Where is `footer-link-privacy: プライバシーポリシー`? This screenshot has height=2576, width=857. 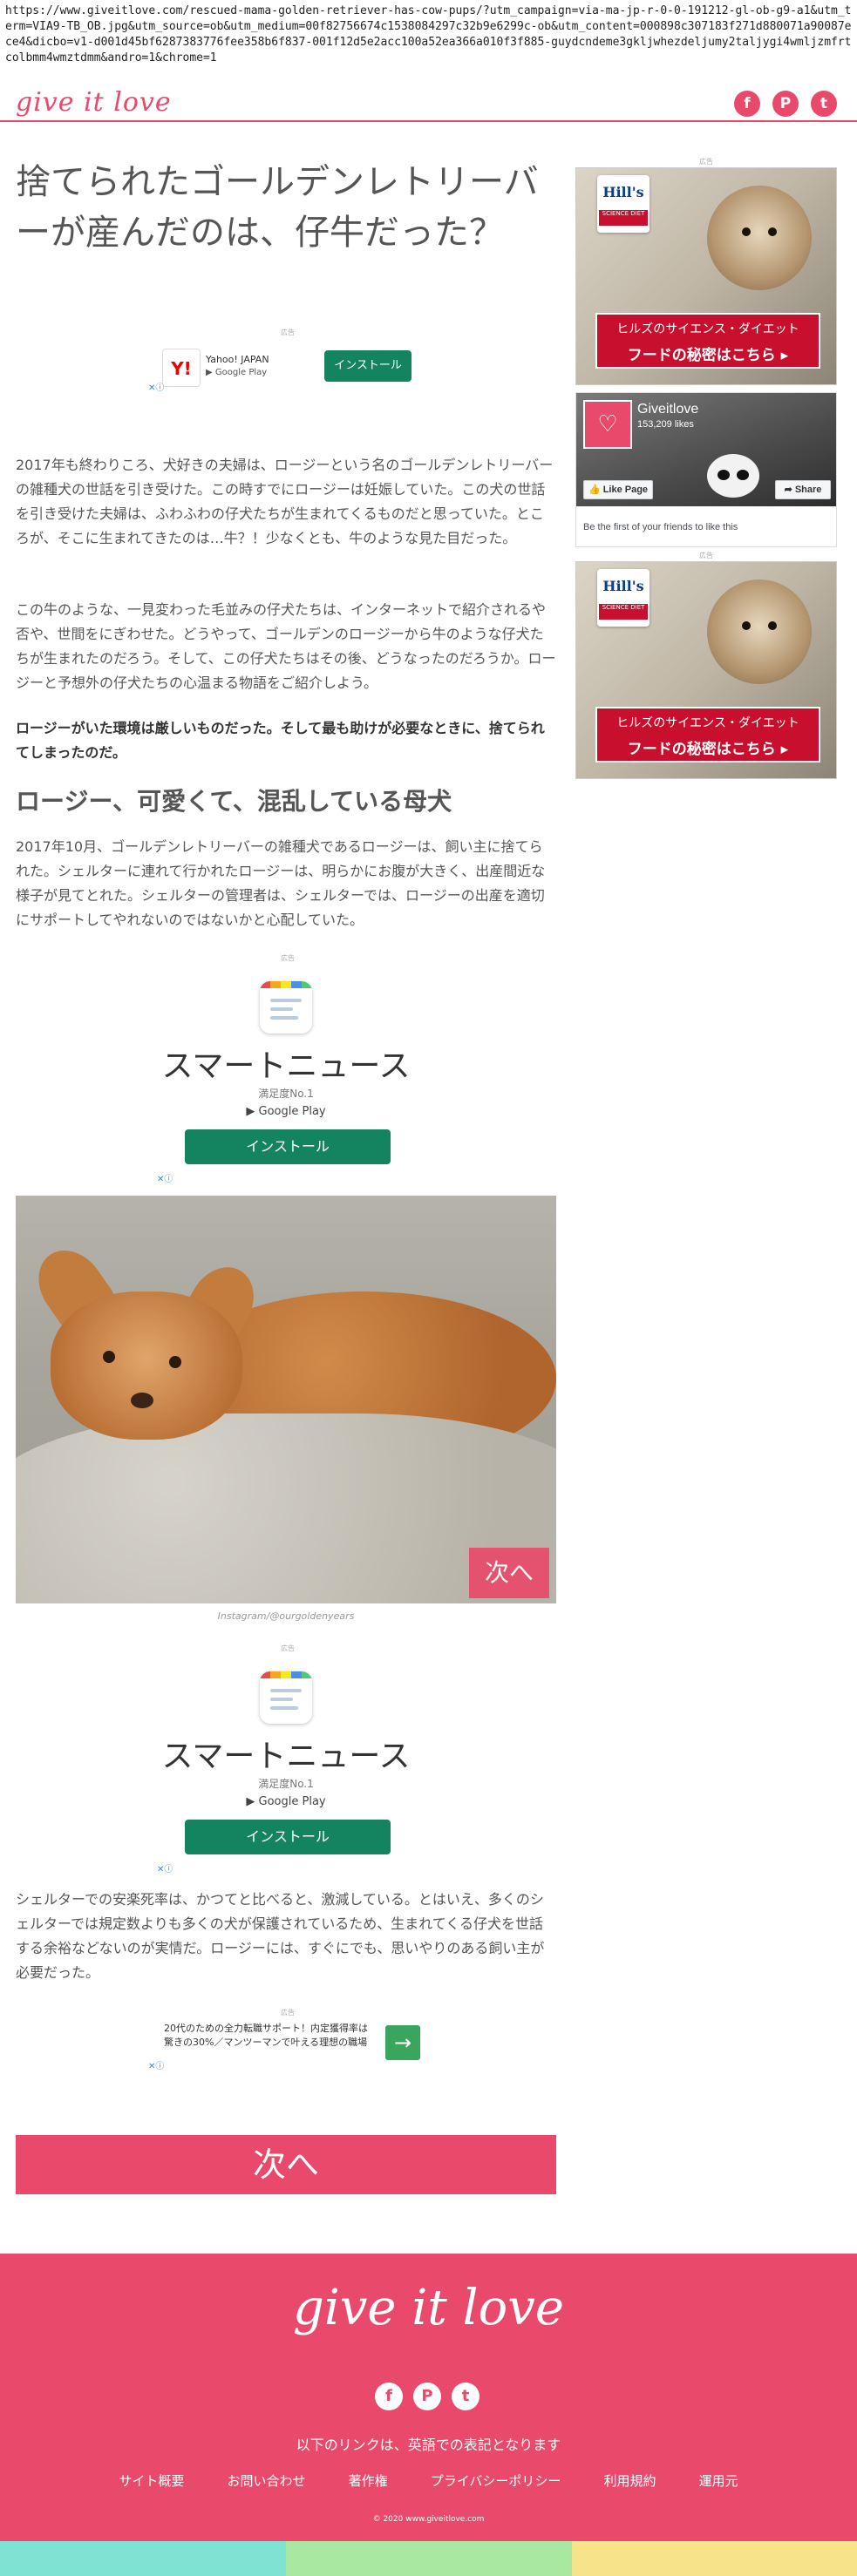
footer-link-privacy: プライバシーポリシー is located at coordinates (496, 2481).